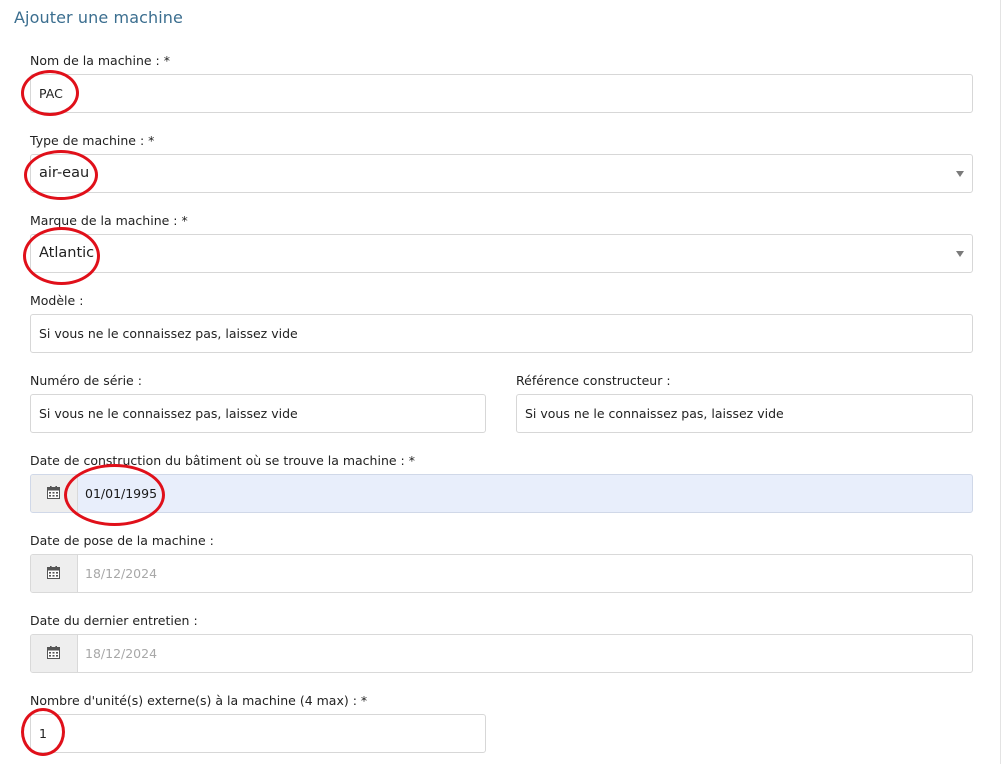  Describe the element at coordinates (98, 17) in the screenshot. I see `page-title: Ajouter une machine` at that location.